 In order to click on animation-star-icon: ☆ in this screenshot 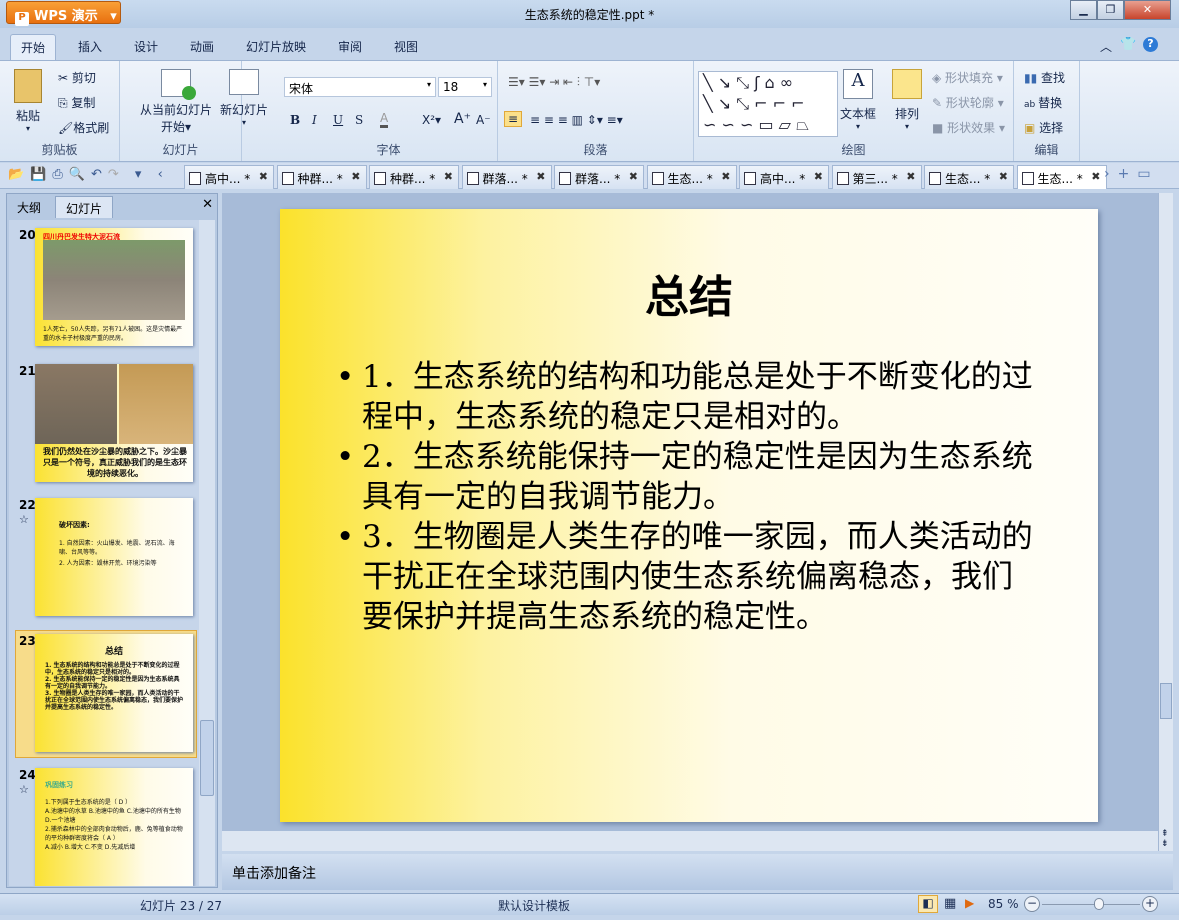, I will do `click(24, 519)`.